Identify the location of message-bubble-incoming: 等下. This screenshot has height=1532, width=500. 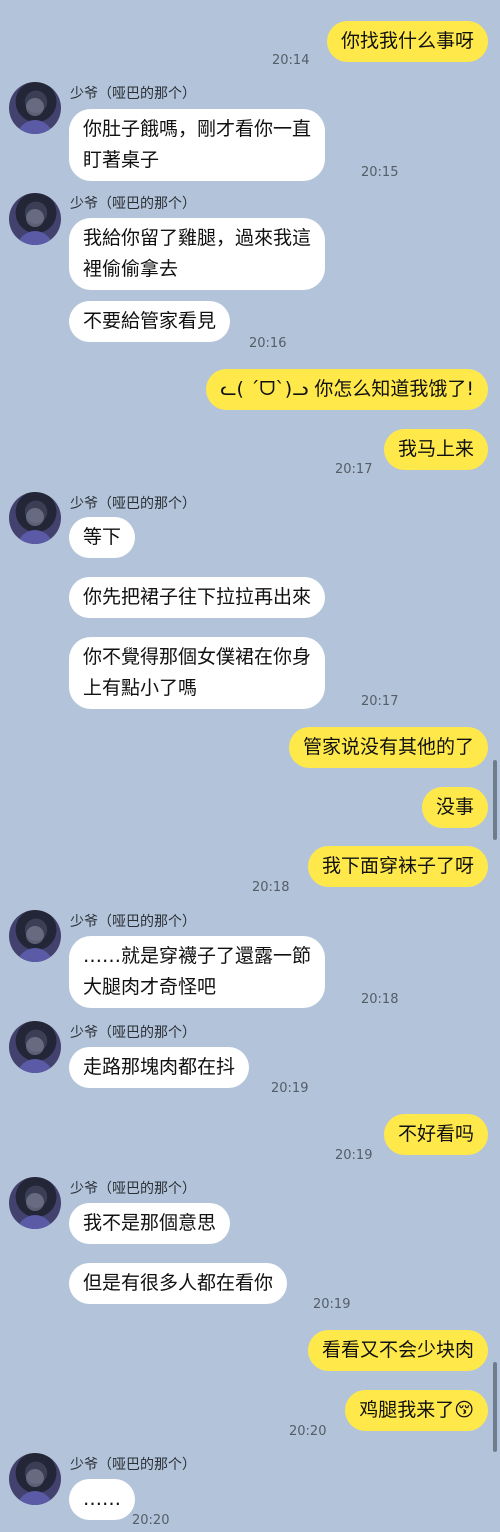
(102, 537).